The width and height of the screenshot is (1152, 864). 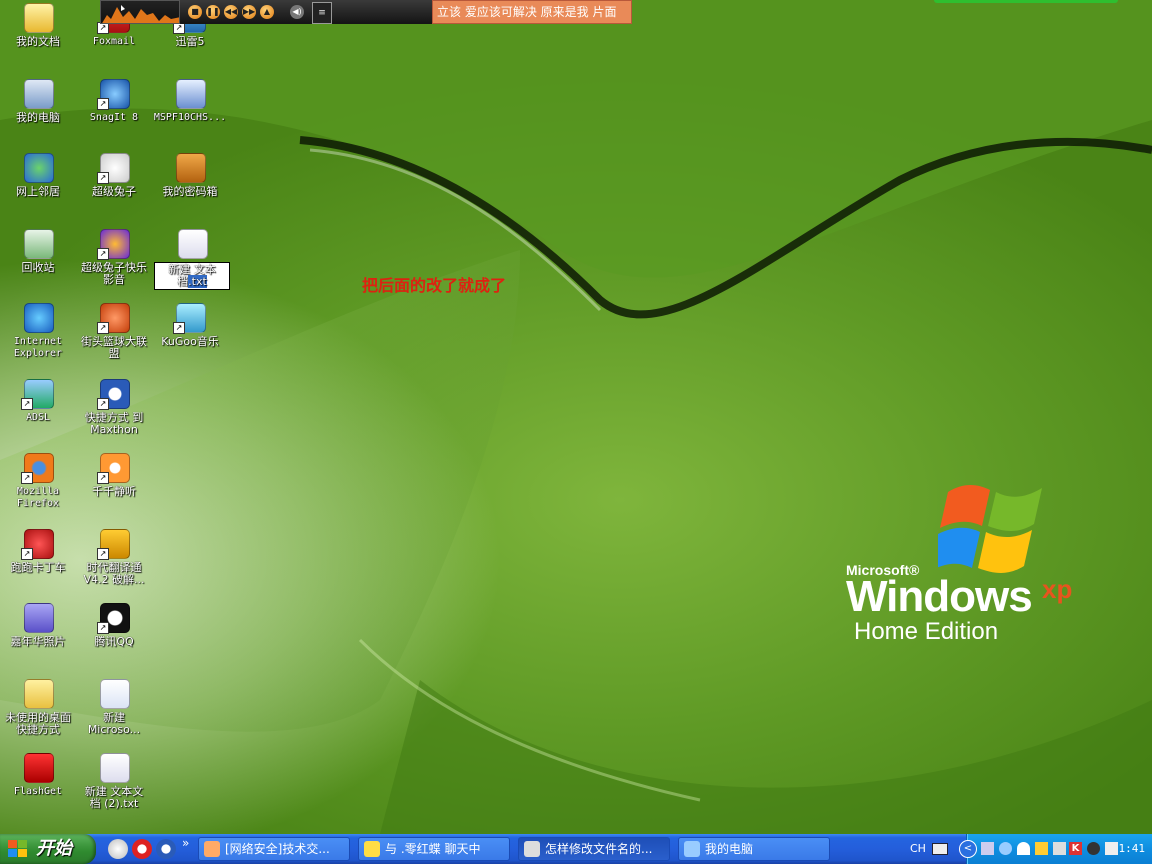 What do you see at coordinates (114, 100) in the screenshot?
I see `desktop-icon: ↗ SnagIt 8` at bounding box center [114, 100].